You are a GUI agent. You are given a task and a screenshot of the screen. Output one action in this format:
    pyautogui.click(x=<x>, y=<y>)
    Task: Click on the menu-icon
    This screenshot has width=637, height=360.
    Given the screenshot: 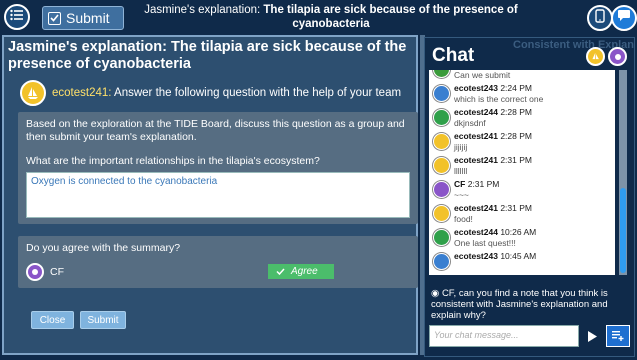 What is the action you would take?
    pyautogui.click(x=17, y=17)
    